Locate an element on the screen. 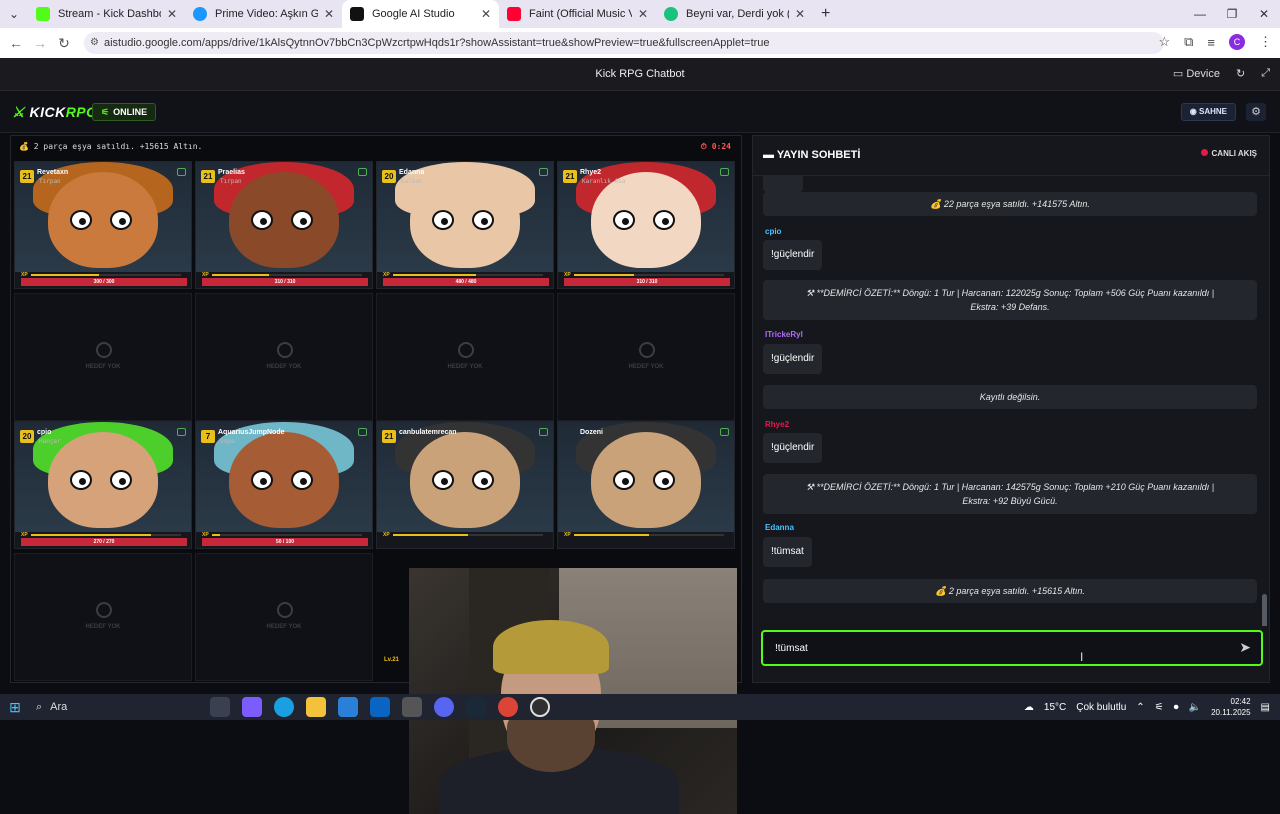 This screenshot has width=1280, height=814. hp-bar: 480 / 480 is located at coordinates (466, 282).